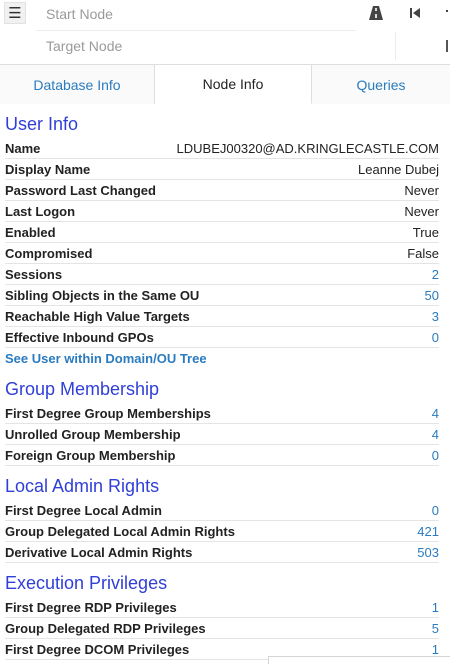 The image size is (450, 664). What do you see at coordinates (435, 628) in the screenshot?
I see `group-delegated-rdp-link: 5` at bounding box center [435, 628].